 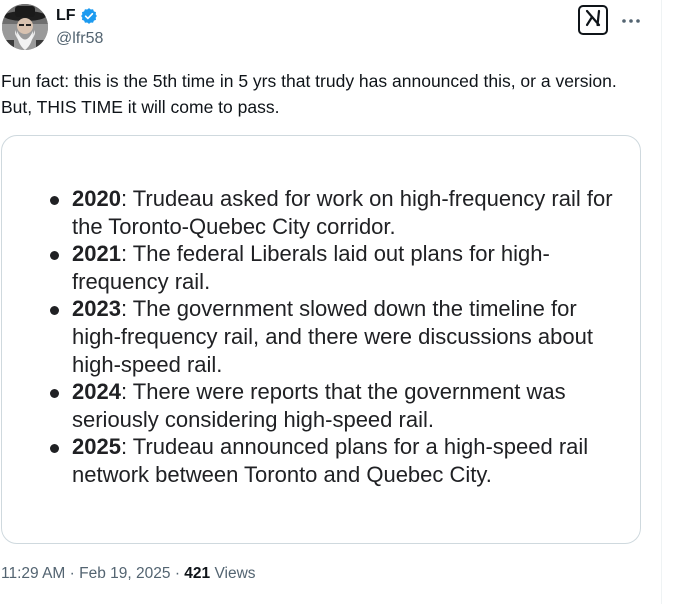 I want to click on author-name-row: LF, so click(x=77, y=16).